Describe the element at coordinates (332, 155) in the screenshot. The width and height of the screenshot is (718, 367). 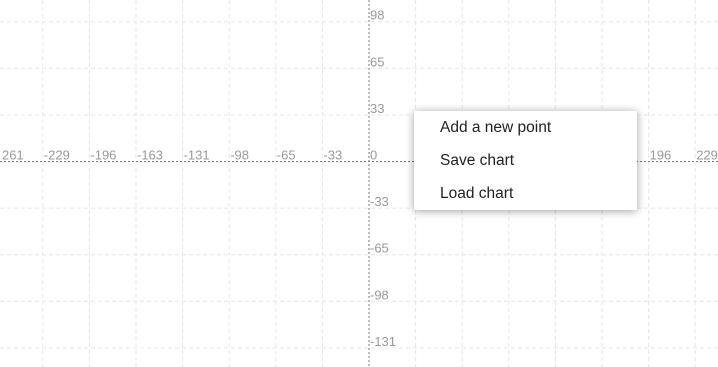
I see `x-tick-label: -33` at that location.